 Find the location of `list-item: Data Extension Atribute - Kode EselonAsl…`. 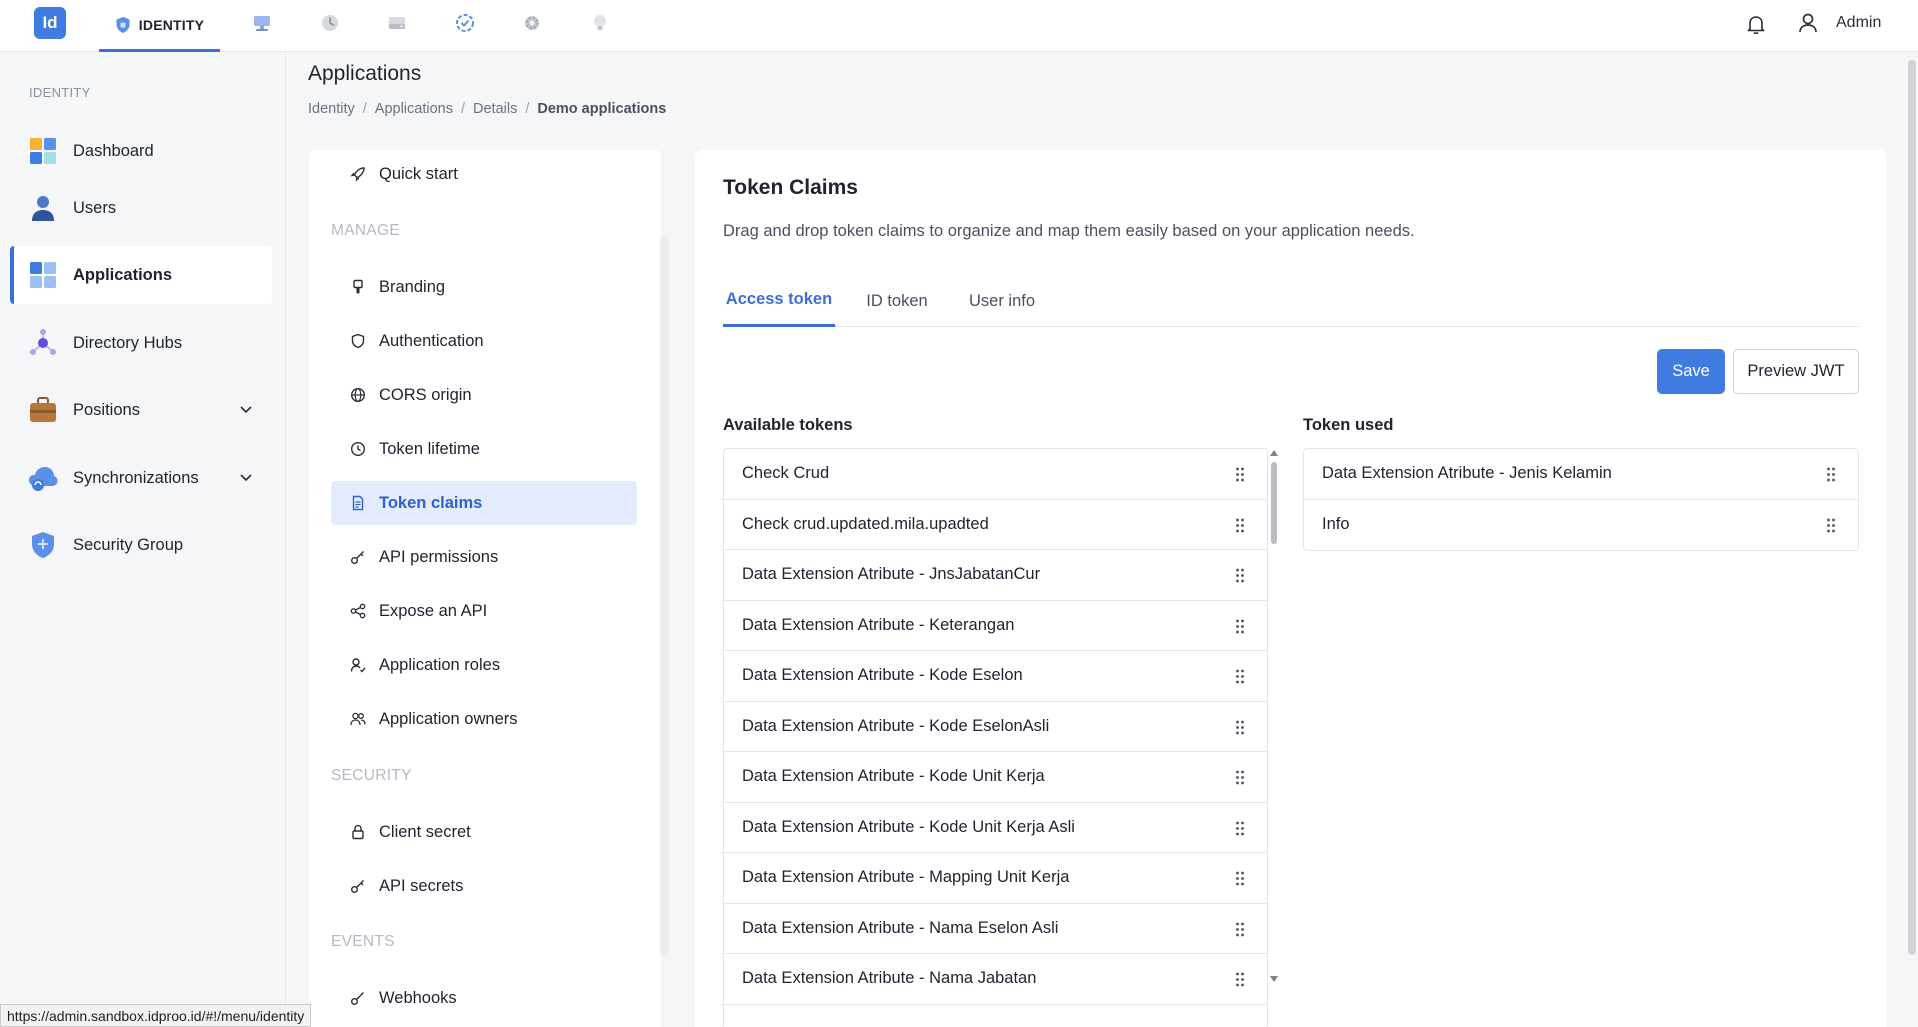

list-item: Data Extension Atribute - Kode EselonAsl… is located at coordinates (995, 727).